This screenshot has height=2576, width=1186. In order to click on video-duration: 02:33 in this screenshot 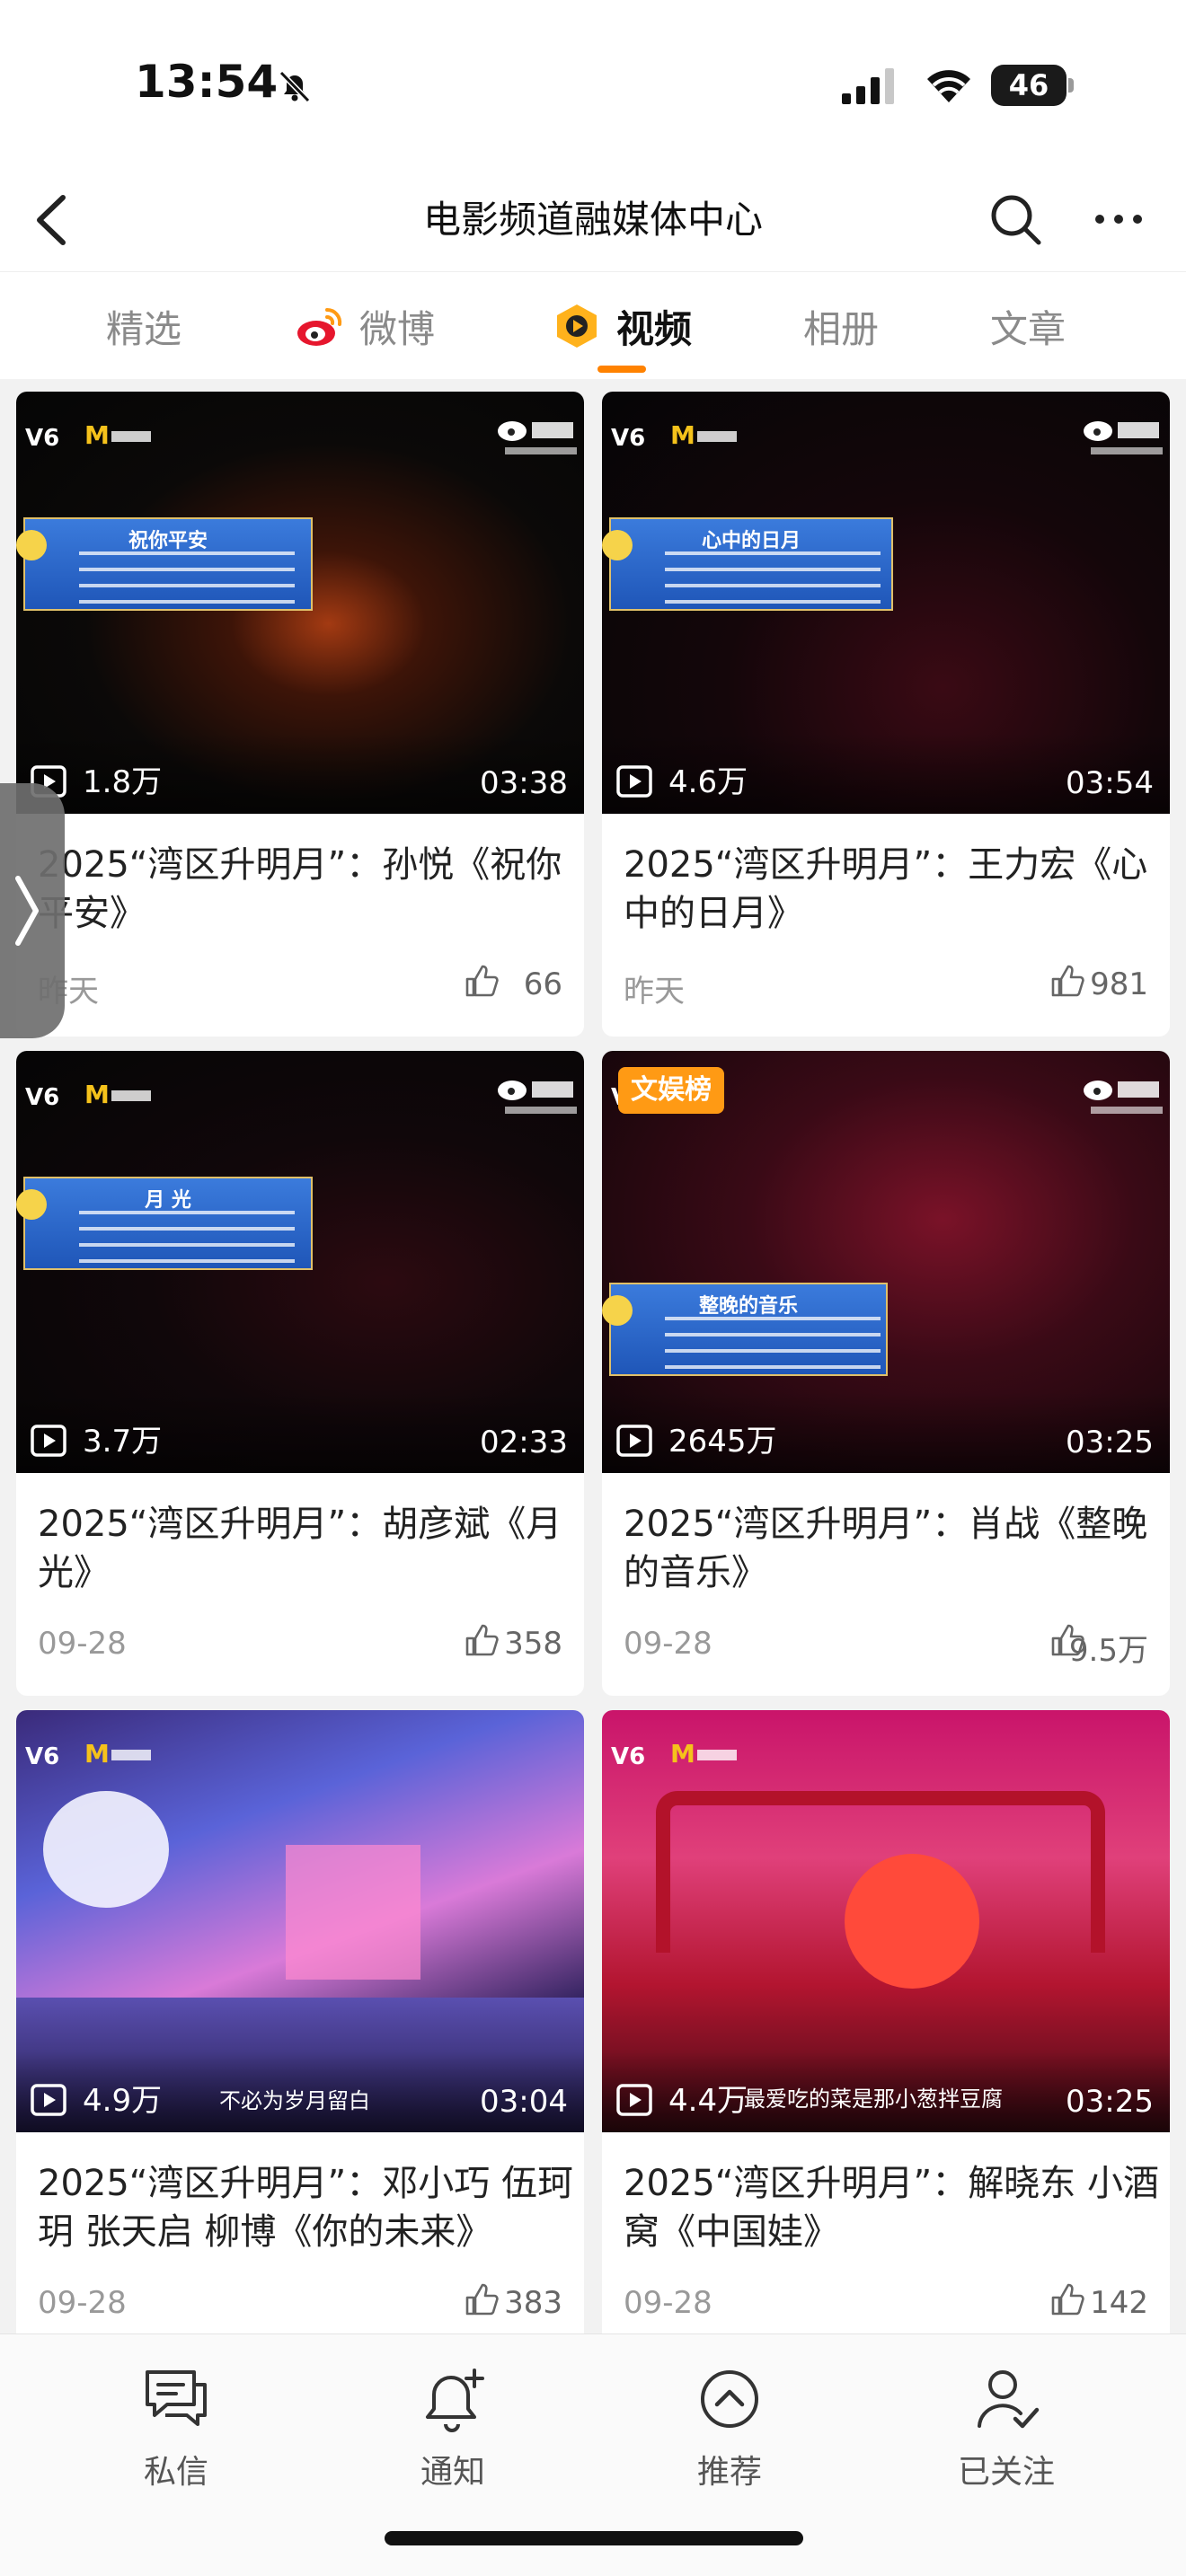, I will do `click(524, 1442)`.